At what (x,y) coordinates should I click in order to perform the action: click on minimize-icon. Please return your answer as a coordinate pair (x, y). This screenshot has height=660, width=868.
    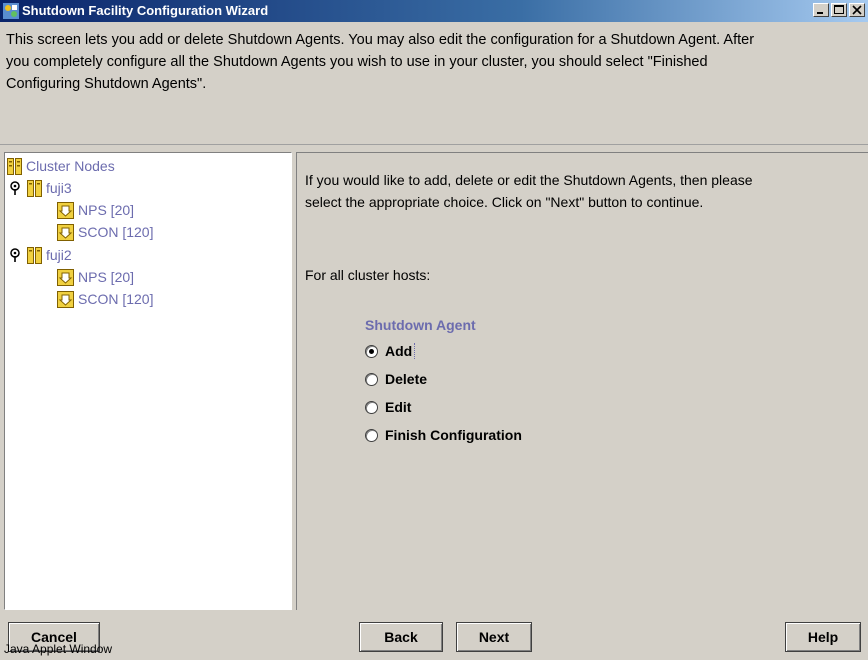
    Looking at the image, I should click on (820, 13).